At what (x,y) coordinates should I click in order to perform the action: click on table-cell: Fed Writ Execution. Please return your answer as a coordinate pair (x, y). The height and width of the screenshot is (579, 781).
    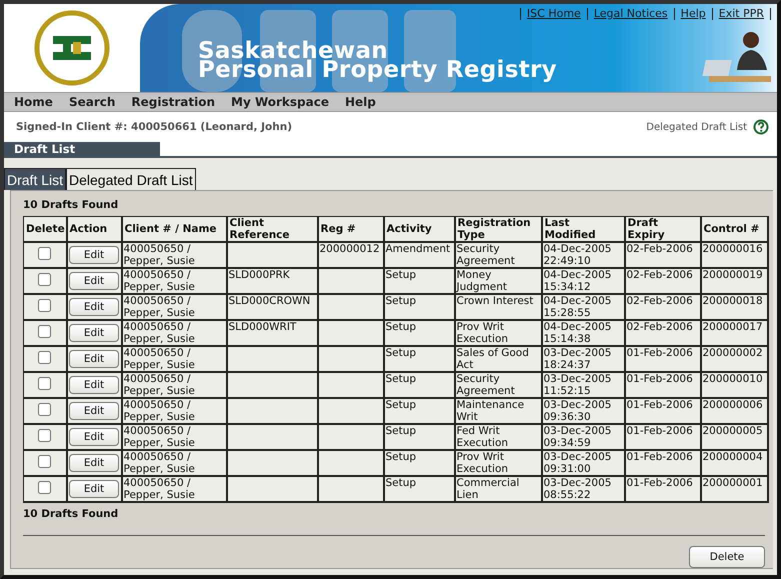
    Looking at the image, I should click on (498, 437).